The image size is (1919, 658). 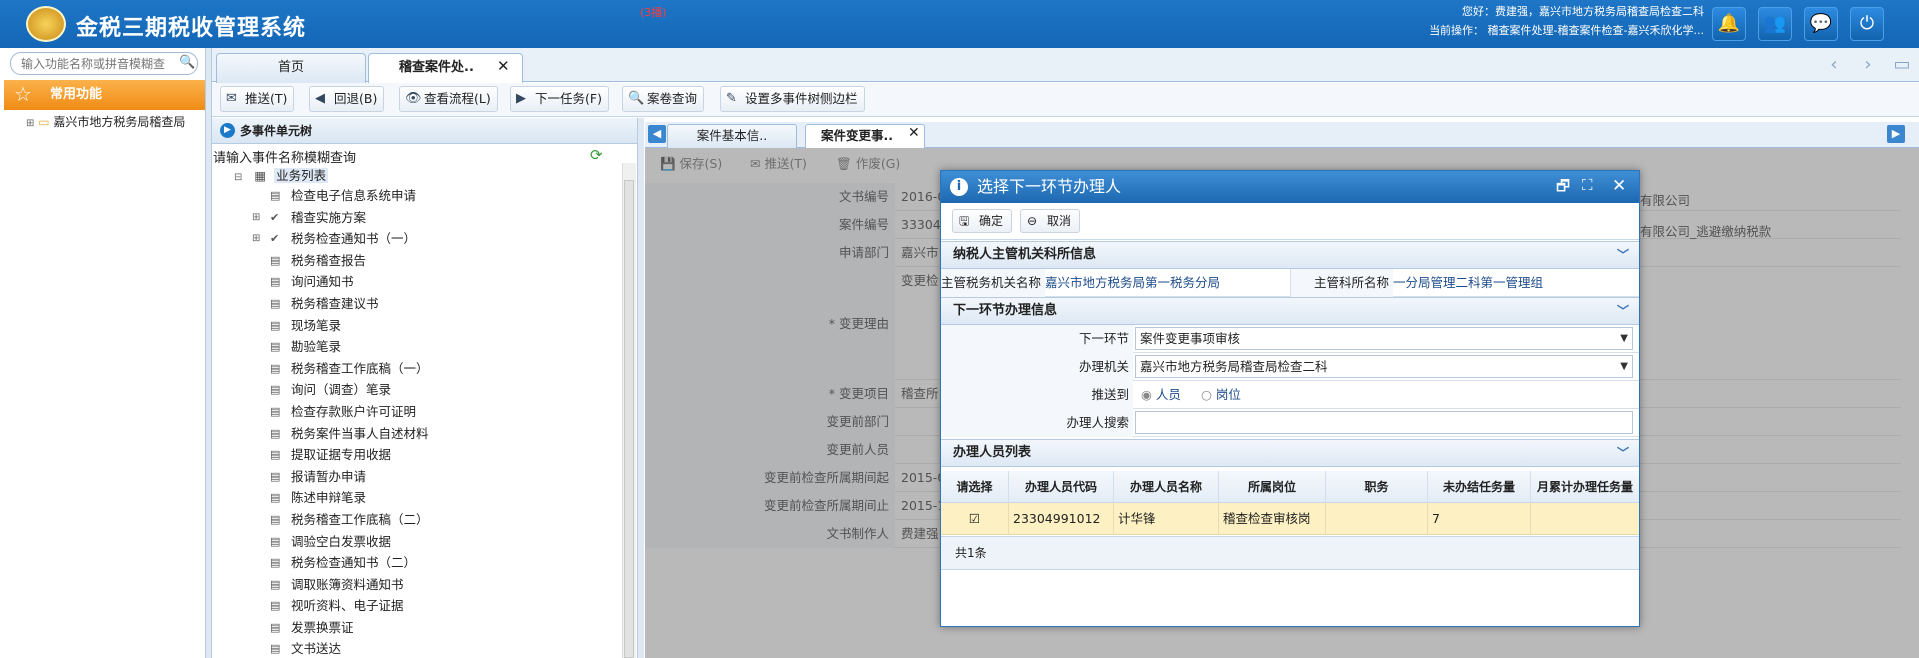 What do you see at coordinates (329, 476) in the screenshot?
I see `tree-item-label: 报请暂办申请` at bounding box center [329, 476].